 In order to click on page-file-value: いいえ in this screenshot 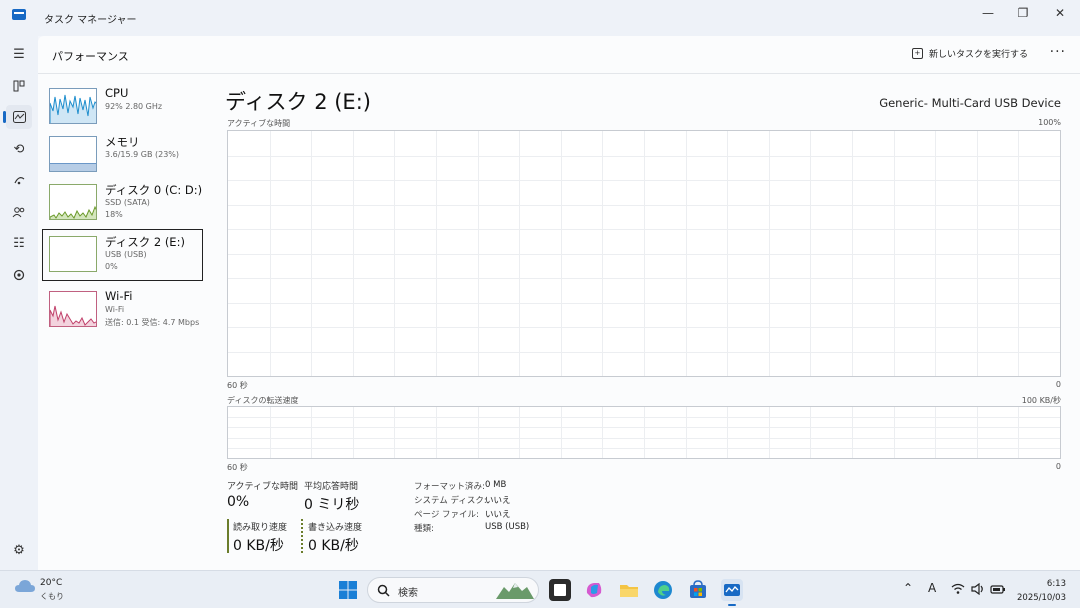, I will do `click(498, 515)`.